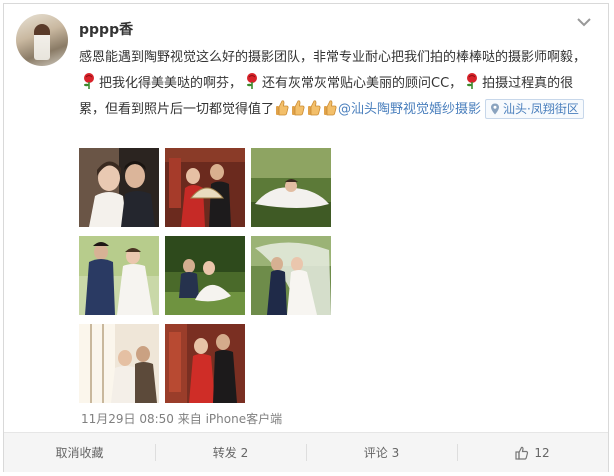  I want to click on location-tag: 汕头·凤翔街区, so click(534, 109).